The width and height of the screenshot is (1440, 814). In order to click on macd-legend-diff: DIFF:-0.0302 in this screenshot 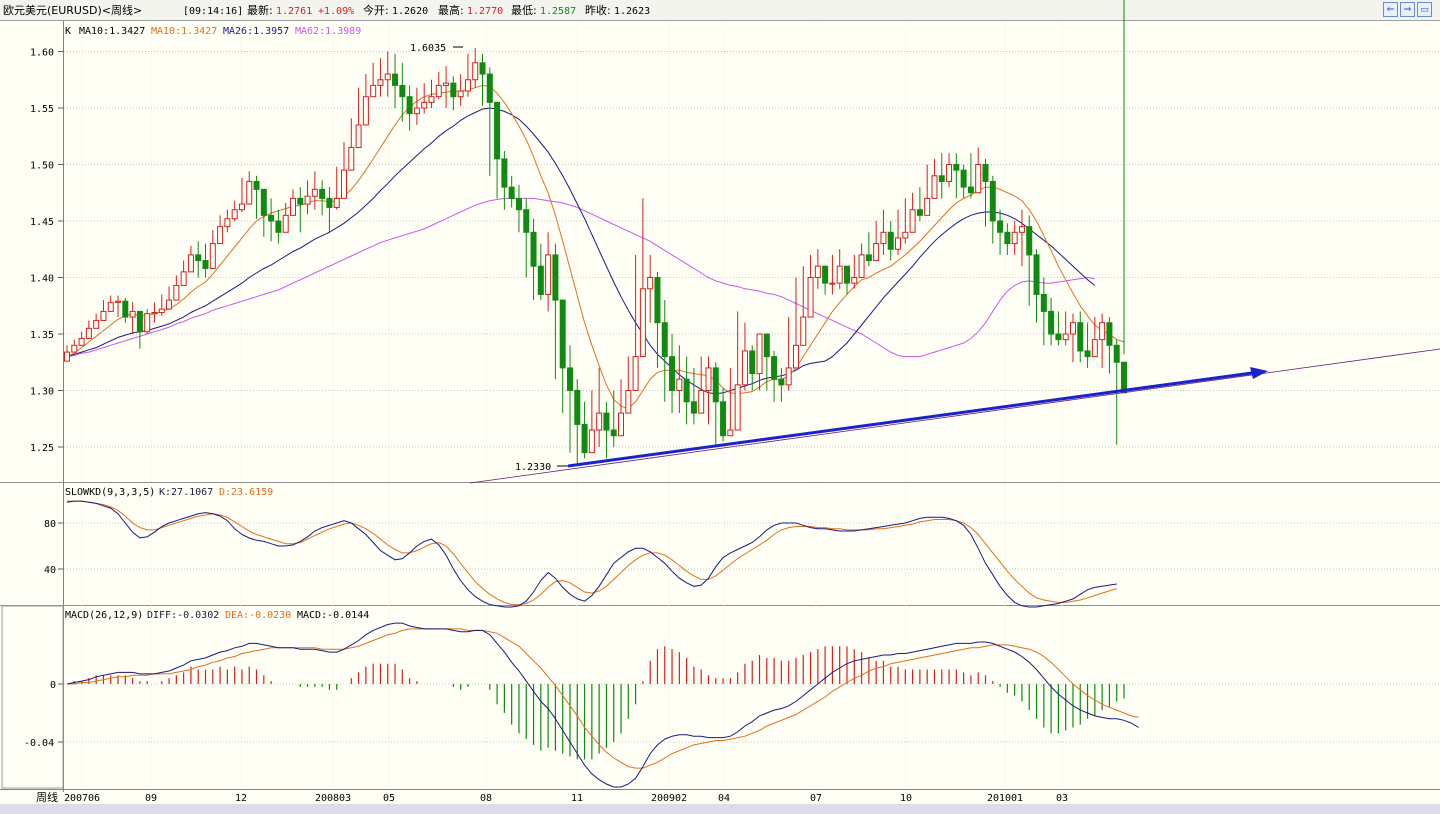, I will do `click(183, 615)`.